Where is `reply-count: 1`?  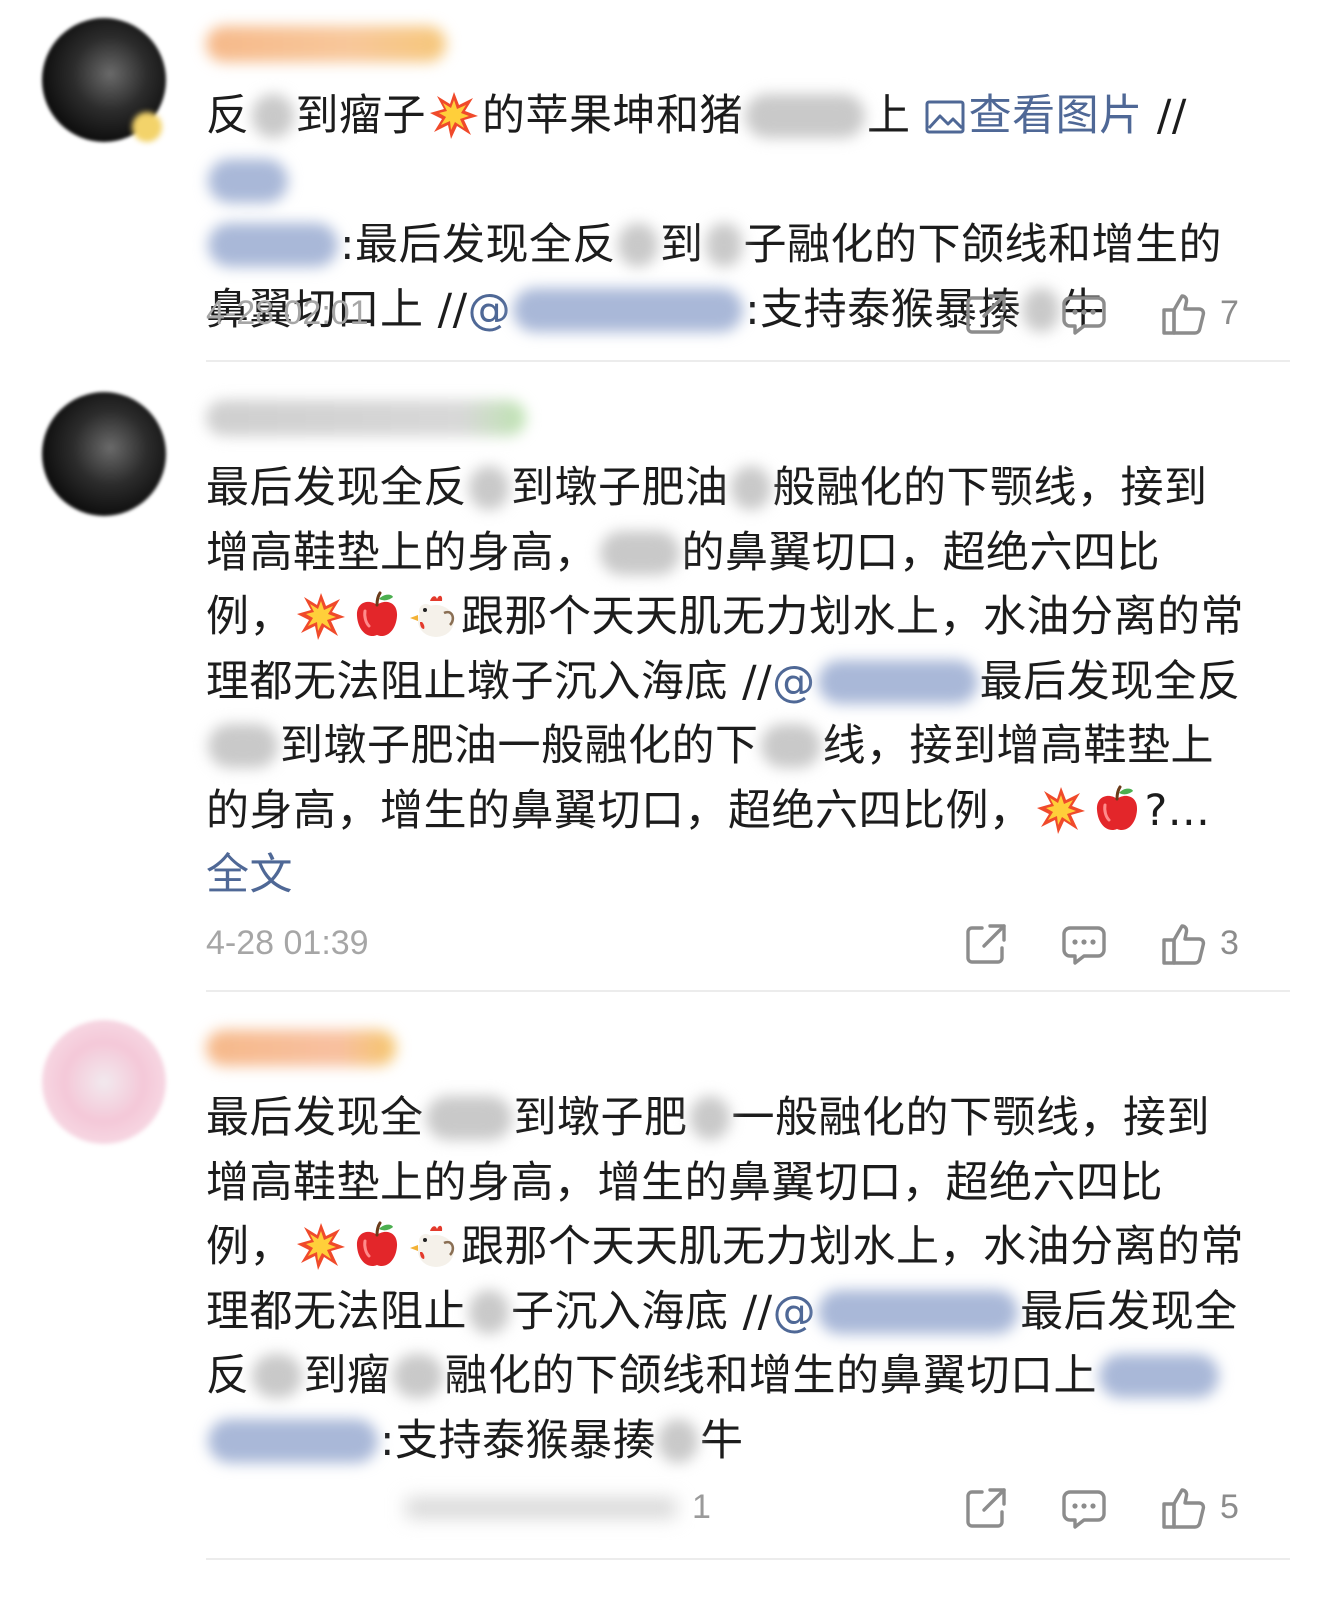 reply-count: 1 is located at coordinates (701, 1507).